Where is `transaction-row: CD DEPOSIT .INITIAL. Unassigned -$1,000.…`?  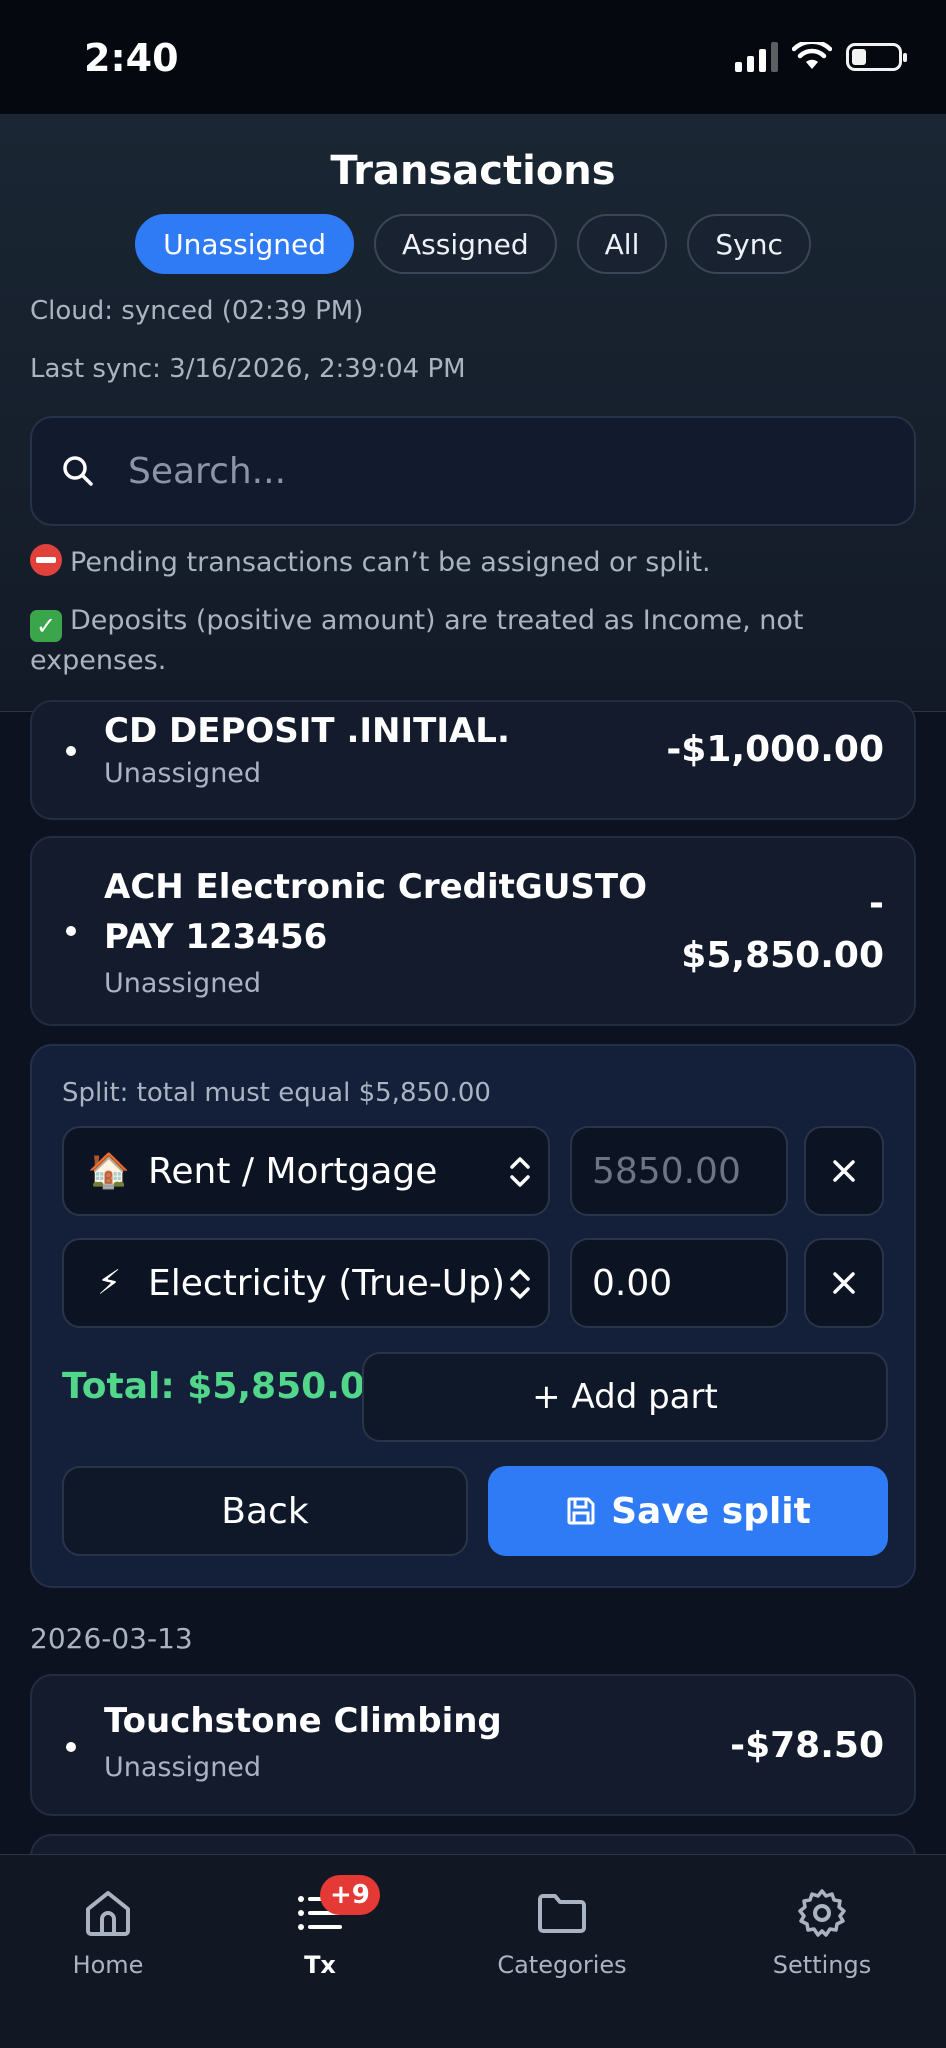 transaction-row: CD DEPOSIT .INITIAL. Unassigned -$1,000.… is located at coordinates (473, 760).